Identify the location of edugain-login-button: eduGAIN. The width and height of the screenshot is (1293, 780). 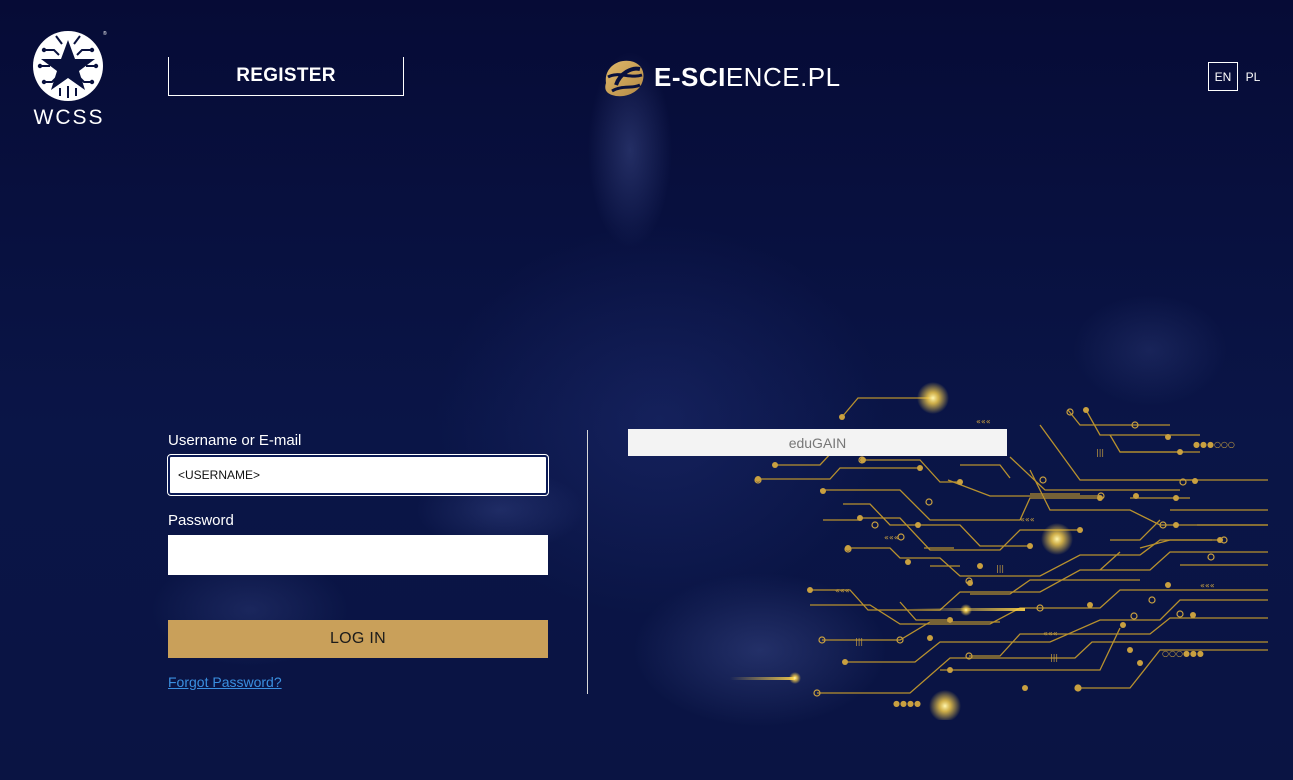
(817, 442).